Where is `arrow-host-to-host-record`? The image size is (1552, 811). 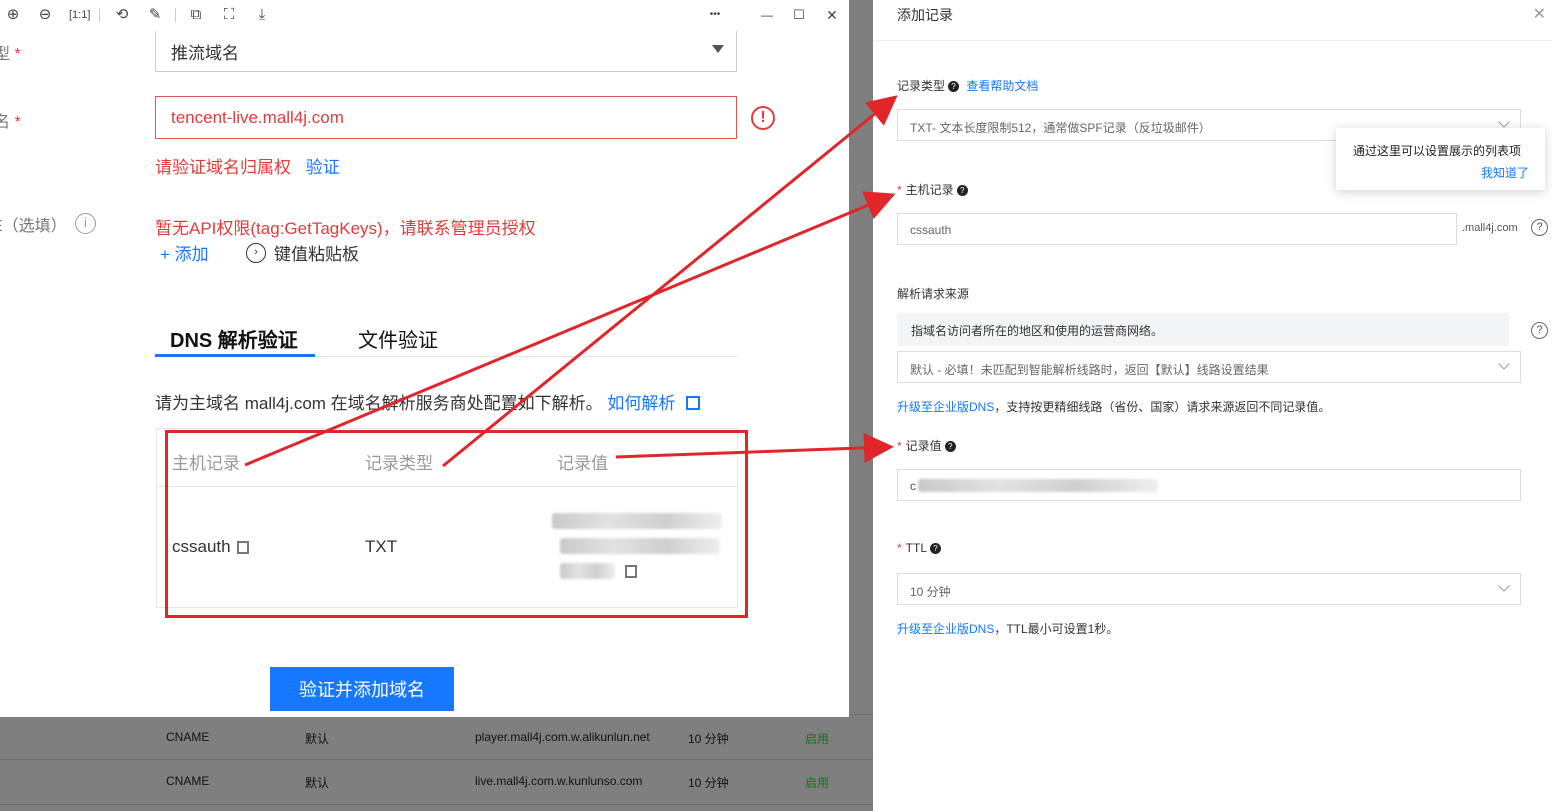
arrow-host-to-host-record is located at coordinates (570, 329).